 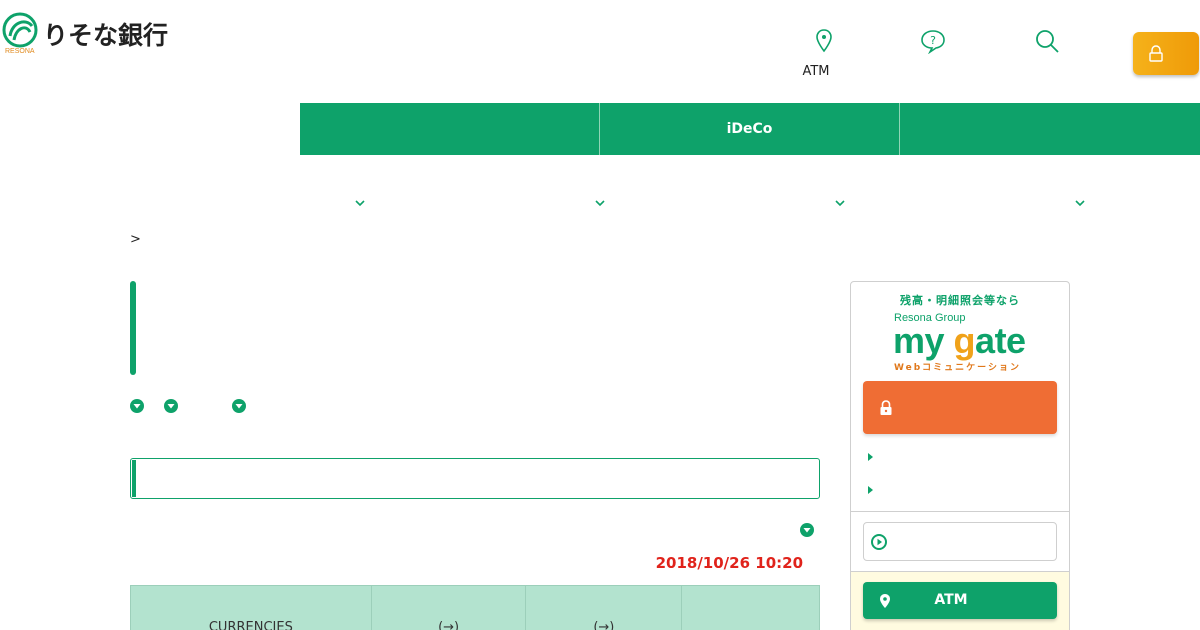 I want to click on mygate-logo-my: my, so click(x=923, y=340).